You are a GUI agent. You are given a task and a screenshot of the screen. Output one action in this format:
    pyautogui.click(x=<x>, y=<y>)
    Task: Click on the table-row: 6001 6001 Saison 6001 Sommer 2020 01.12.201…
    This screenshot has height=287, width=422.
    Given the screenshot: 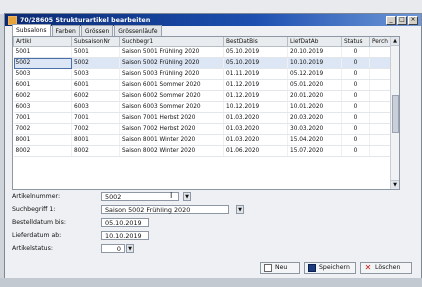 What is the action you would take?
    pyautogui.click(x=202, y=85)
    